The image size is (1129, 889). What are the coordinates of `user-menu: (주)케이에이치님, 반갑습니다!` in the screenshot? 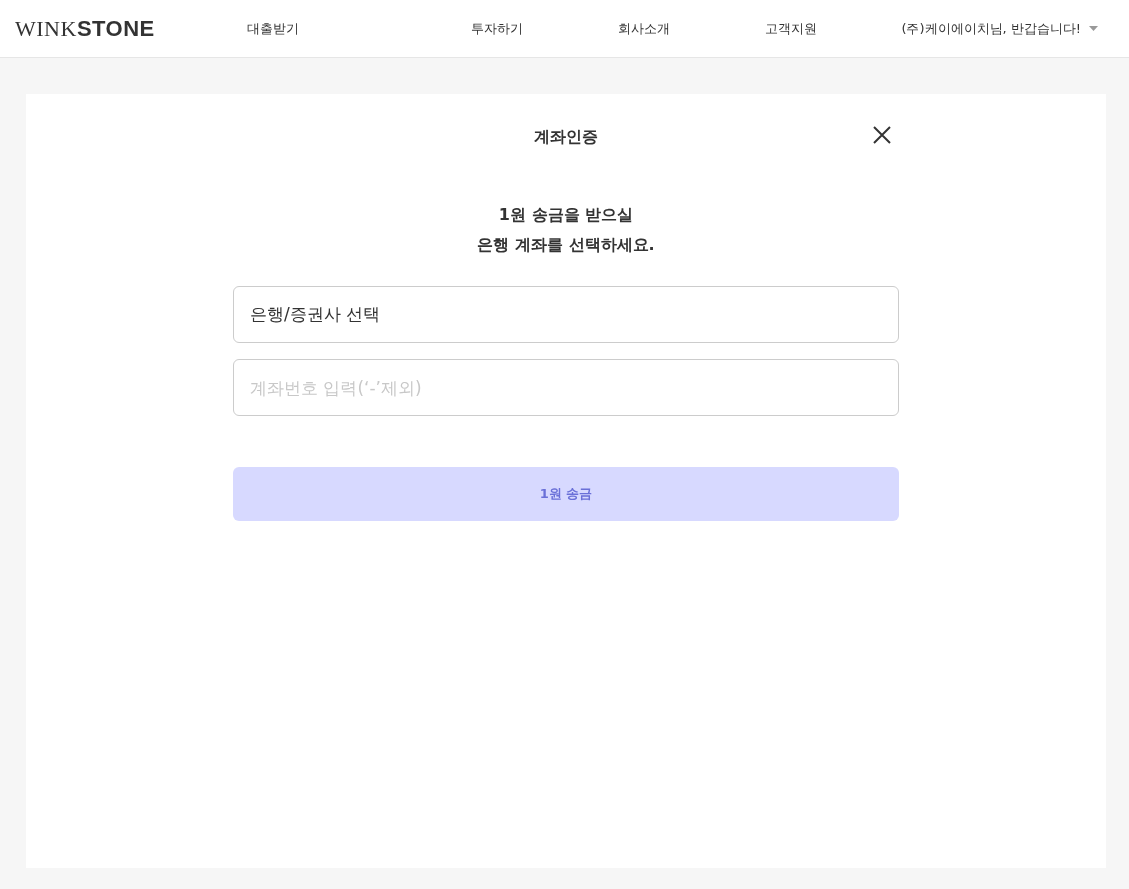 It's located at (991, 28).